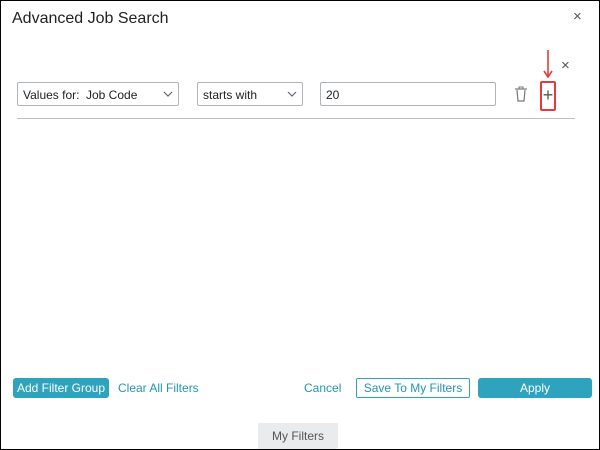 The width and height of the screenshot is (600, 450). I want to click on values-for-label: Values for:, so click(51, 95).